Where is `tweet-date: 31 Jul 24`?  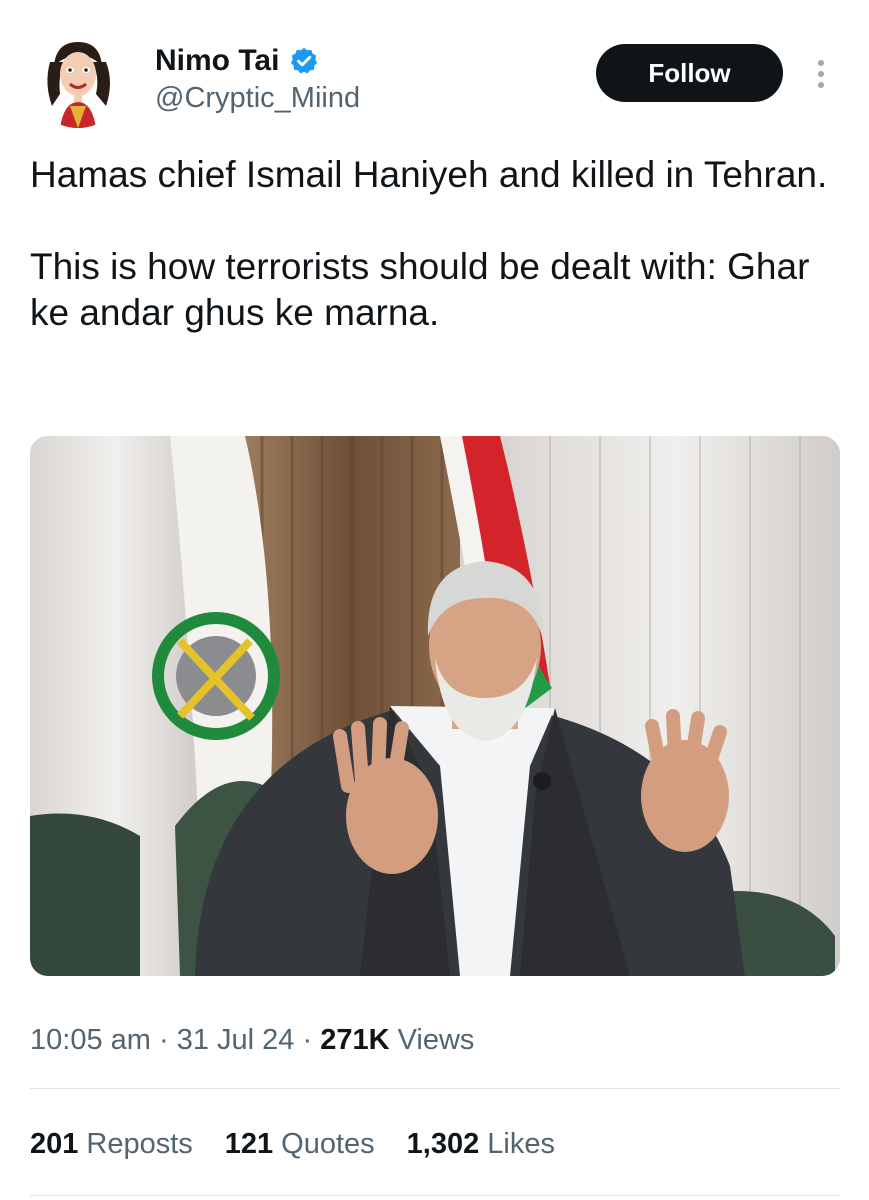 tweet-date: 31 Jul 24 is located at coordinates (236, 1040).